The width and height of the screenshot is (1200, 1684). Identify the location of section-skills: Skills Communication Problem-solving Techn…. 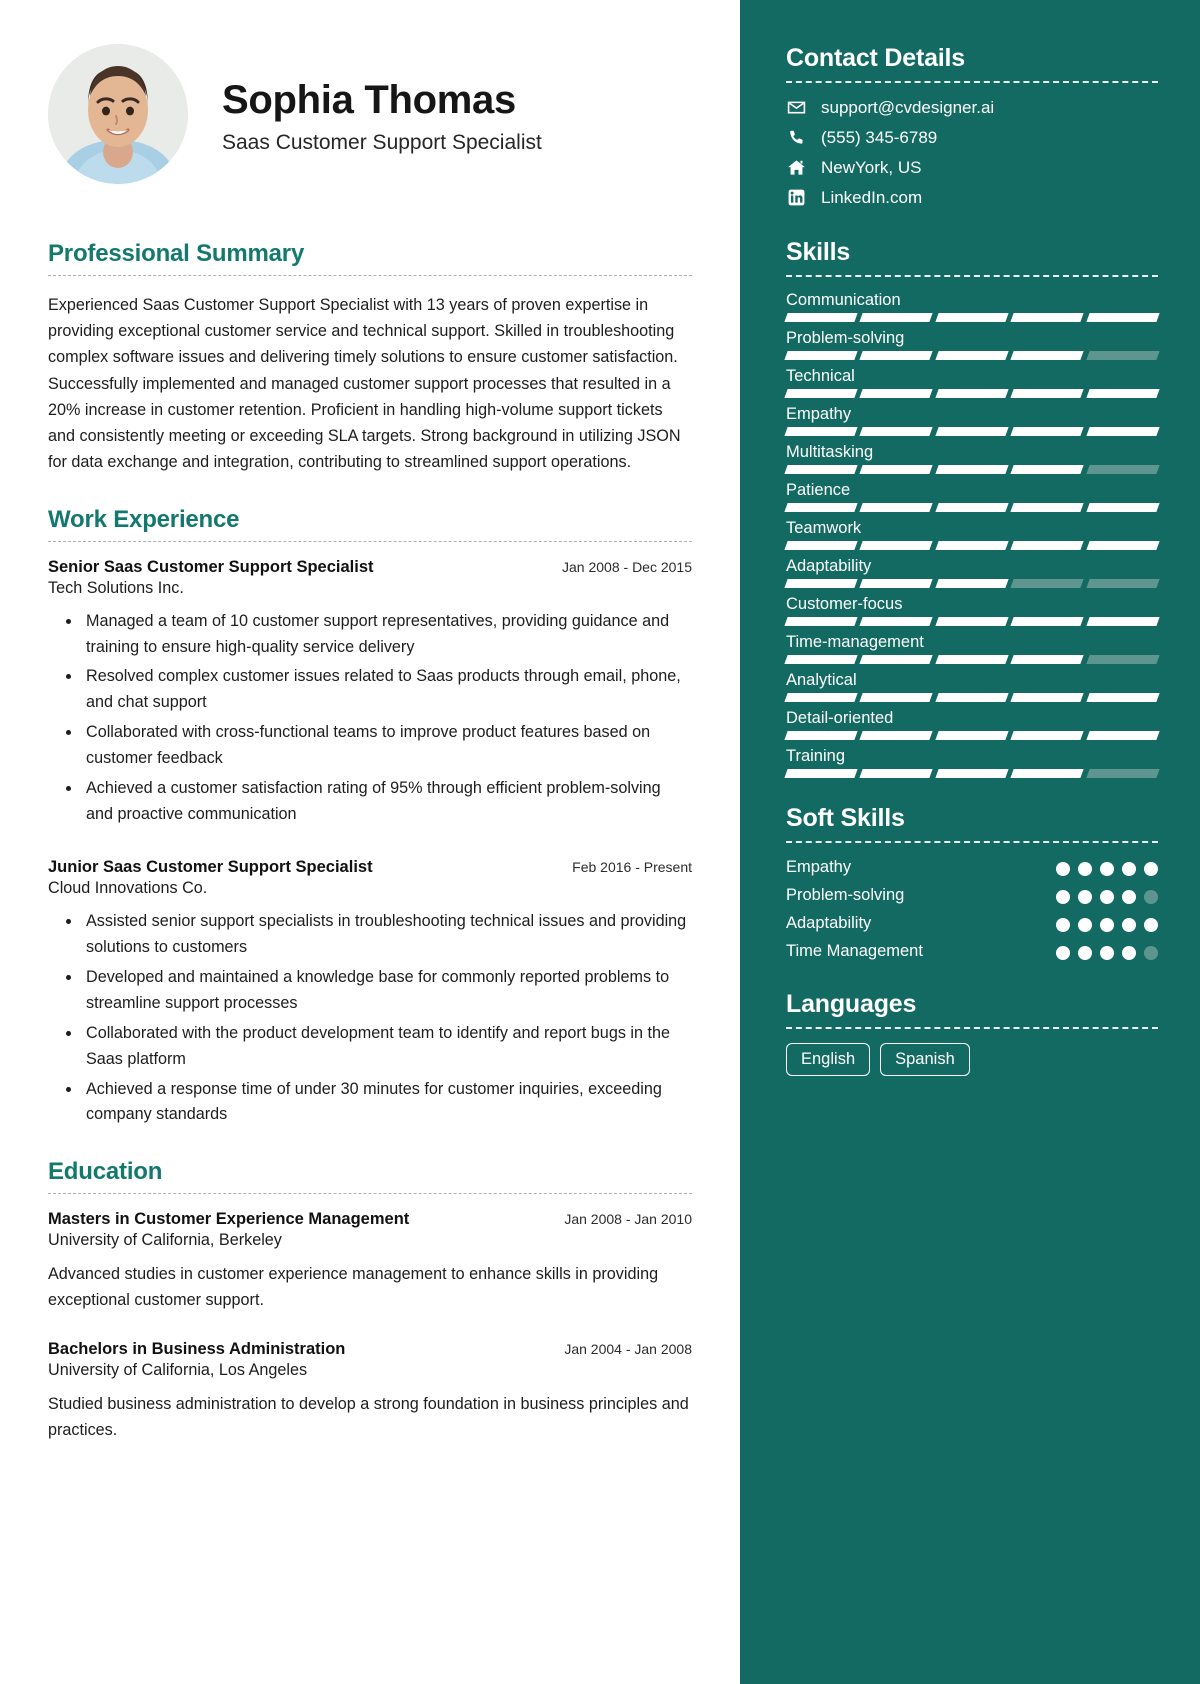
(972, 508).